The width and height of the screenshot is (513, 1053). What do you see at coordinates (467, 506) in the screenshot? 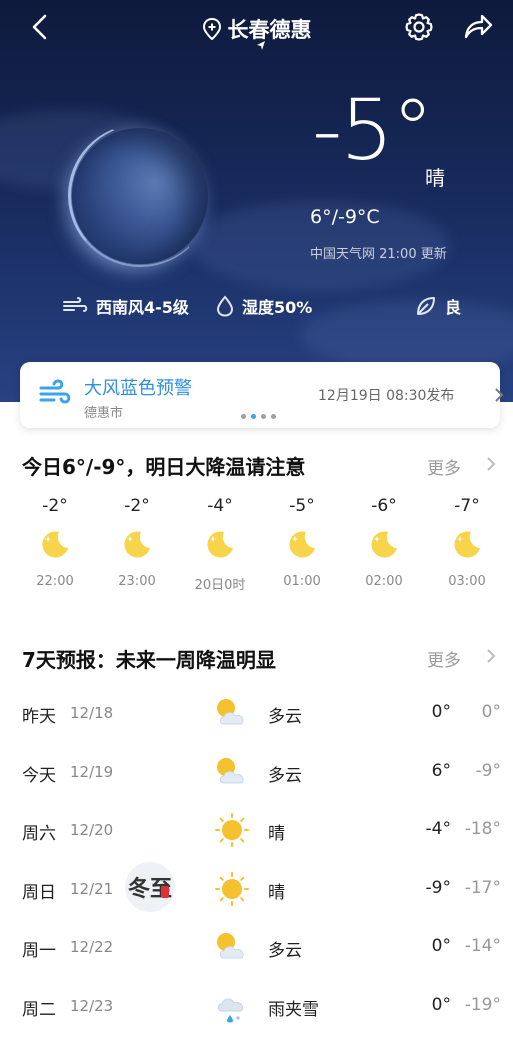
I see `hourly-temp: -7°` at bounding box center [467, 506].